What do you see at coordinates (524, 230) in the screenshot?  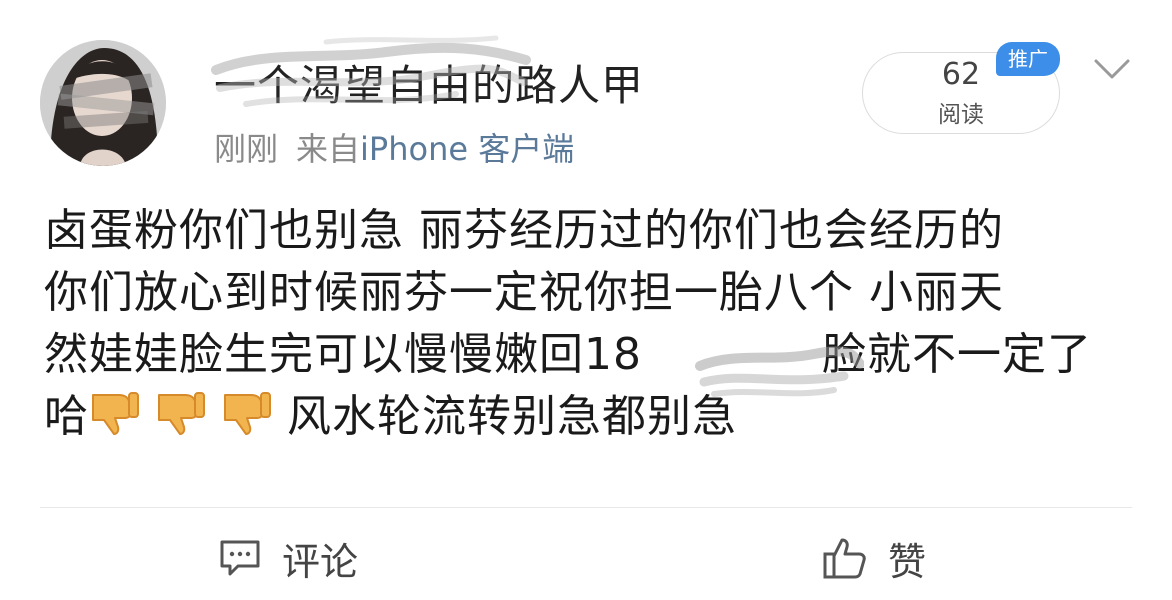 I see `post-text-line: 卤蛋粉你们也别急 丽芬经历过的你们也会经历的` at bounding box center [524, 230].